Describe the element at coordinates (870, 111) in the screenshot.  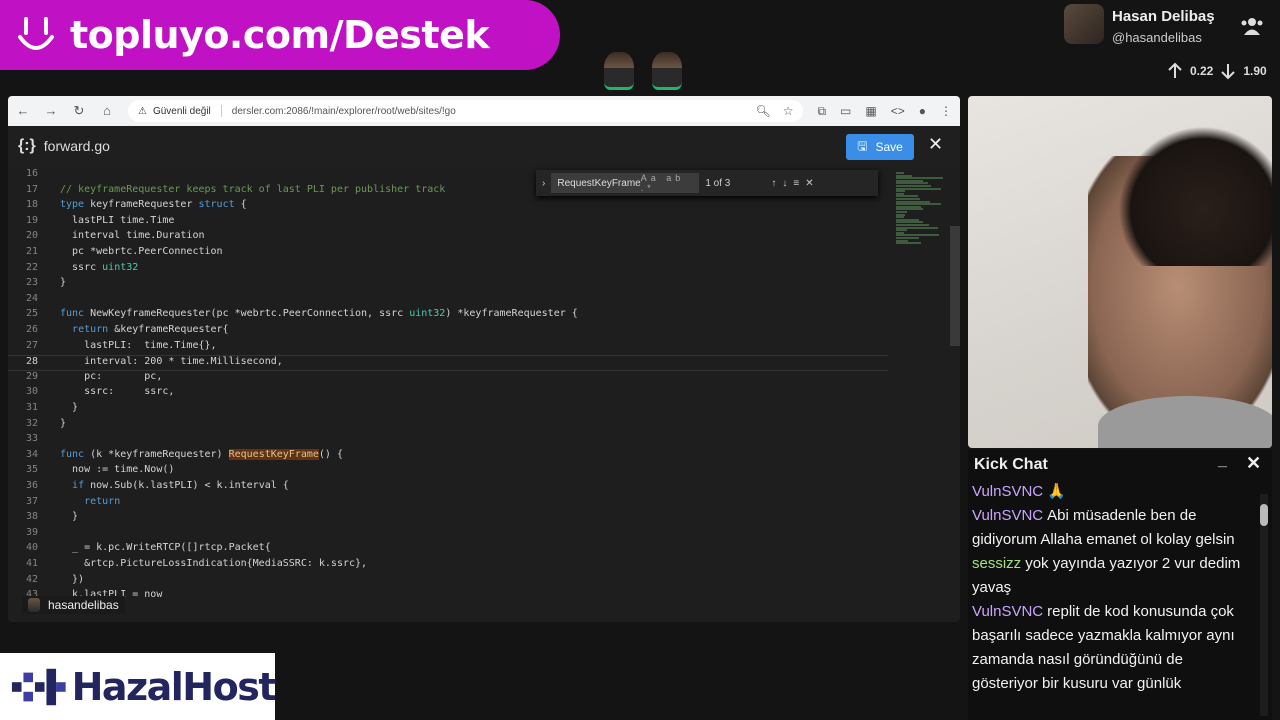
I see `apps-icon: ▦` at that location.